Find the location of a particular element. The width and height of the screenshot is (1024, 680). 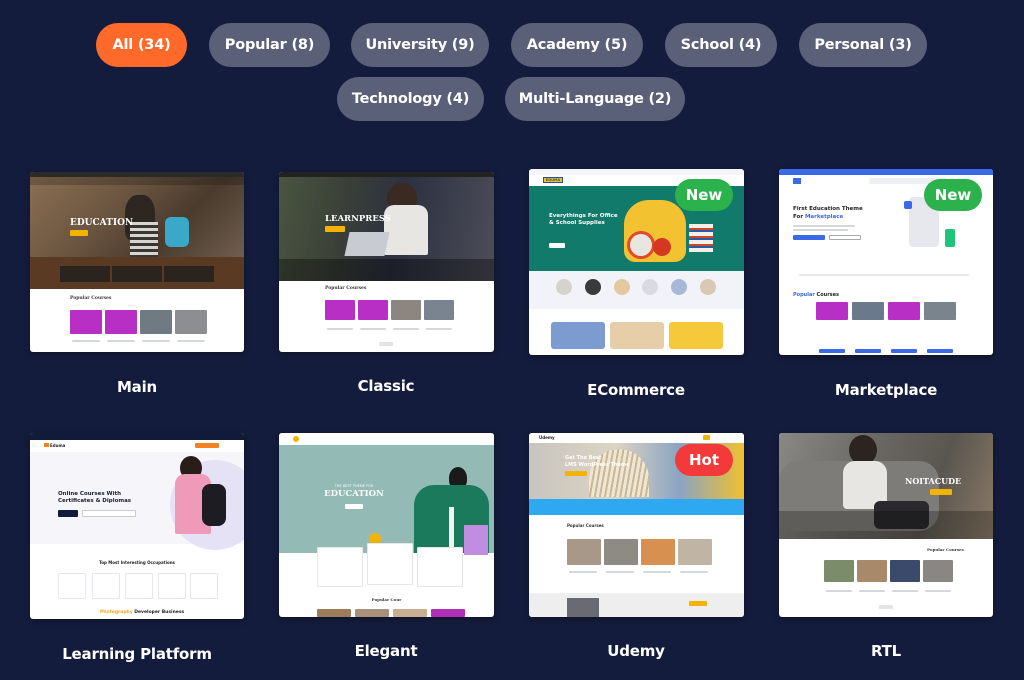

demo-thumbnail-rtl: NOITACUDE Popular Courses is located at coordinates (886, 525).